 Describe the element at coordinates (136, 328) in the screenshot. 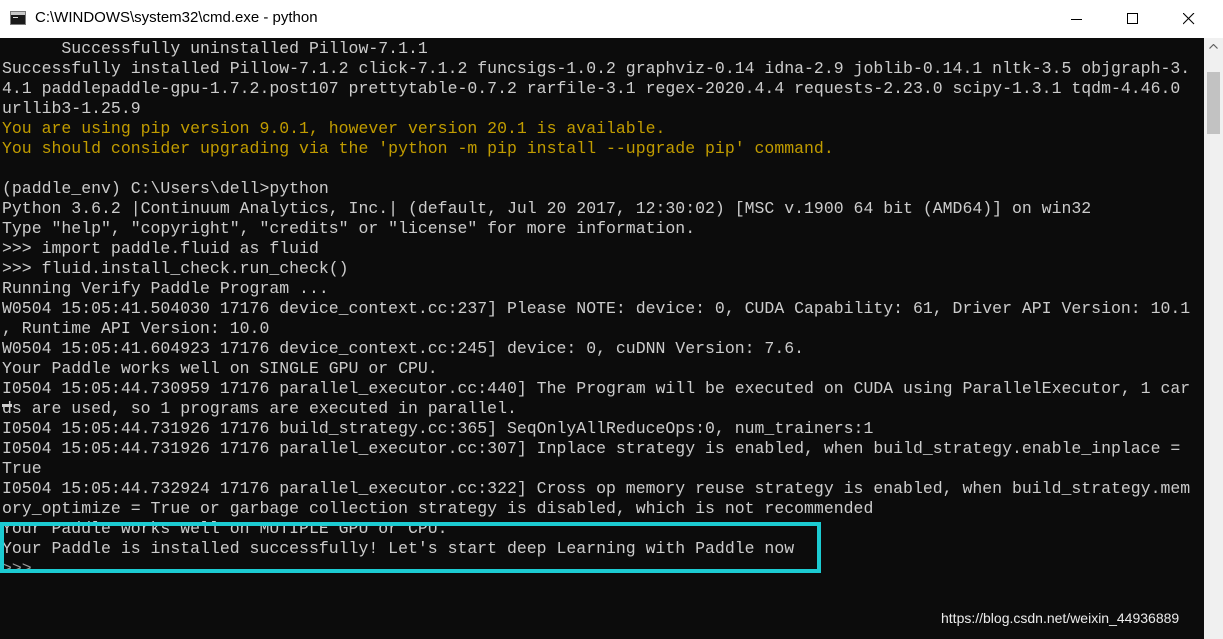

I see `console-line: , Runtime API Version: 10.0` at that location.